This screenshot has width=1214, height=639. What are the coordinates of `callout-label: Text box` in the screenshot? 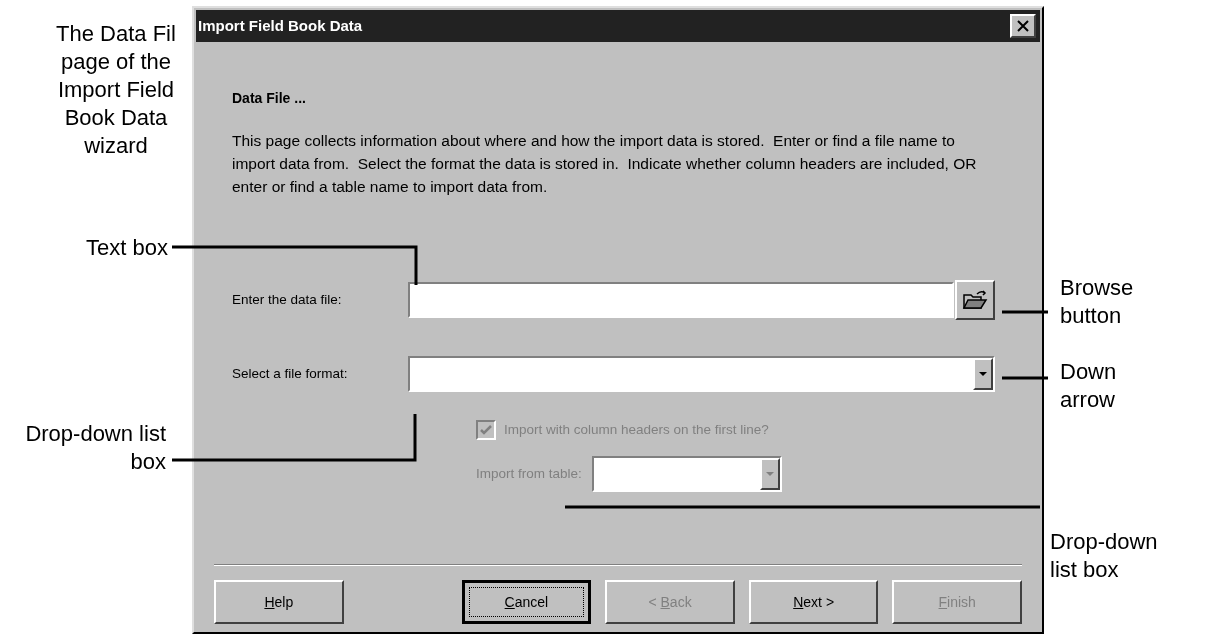 It's located at (126, 248).